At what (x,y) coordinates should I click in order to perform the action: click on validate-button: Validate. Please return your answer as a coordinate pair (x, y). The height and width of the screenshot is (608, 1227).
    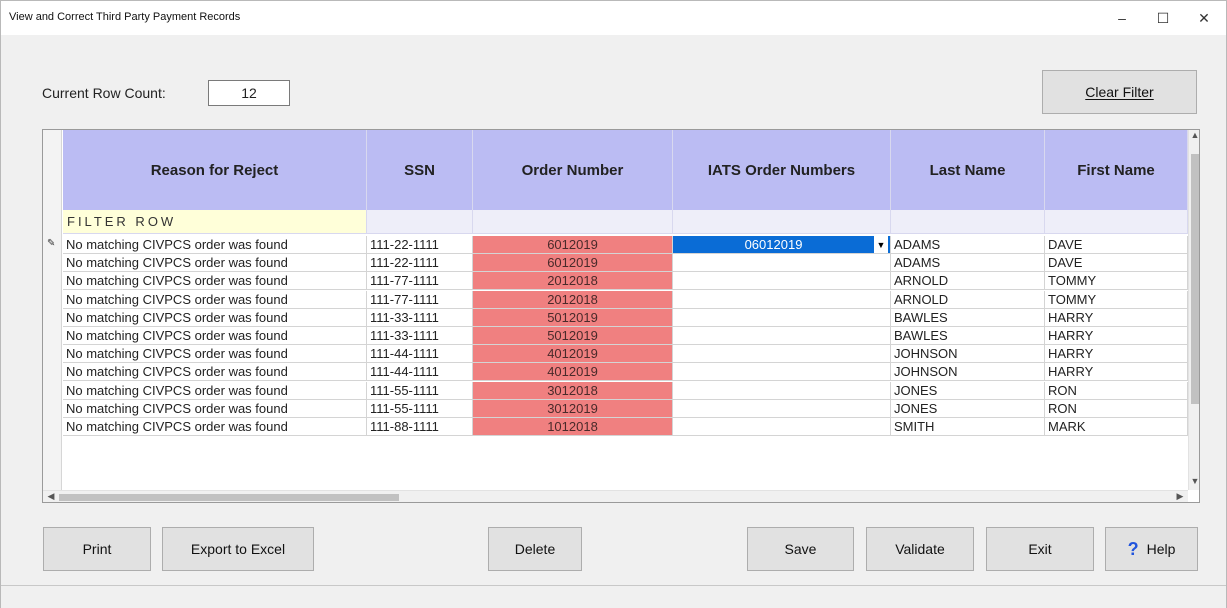
    Looking at the image, I should click on (920, 549).